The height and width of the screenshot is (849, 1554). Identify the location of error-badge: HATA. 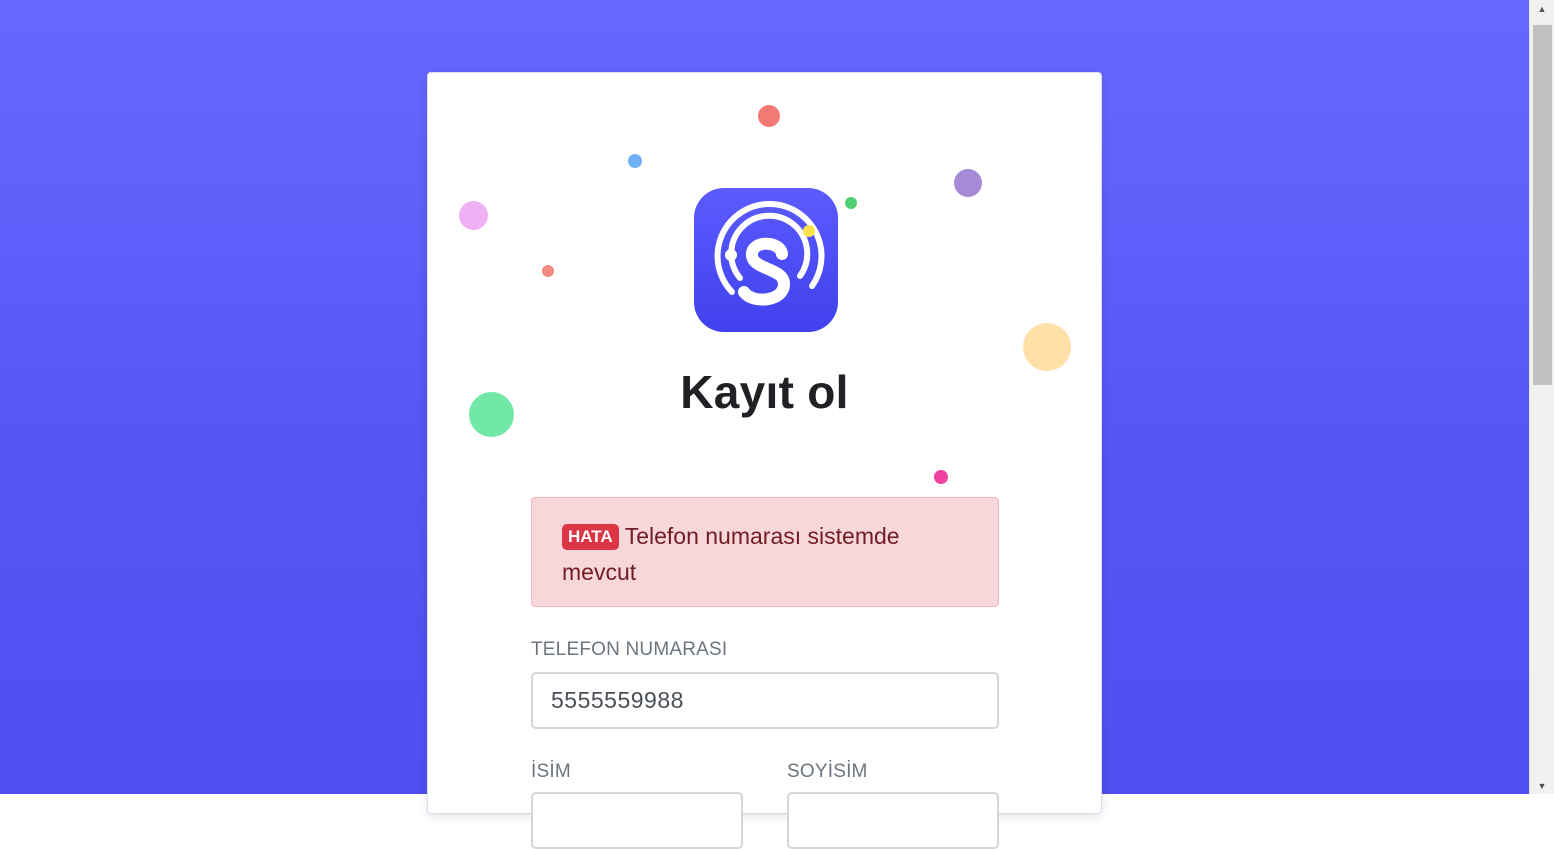
(590, 537).